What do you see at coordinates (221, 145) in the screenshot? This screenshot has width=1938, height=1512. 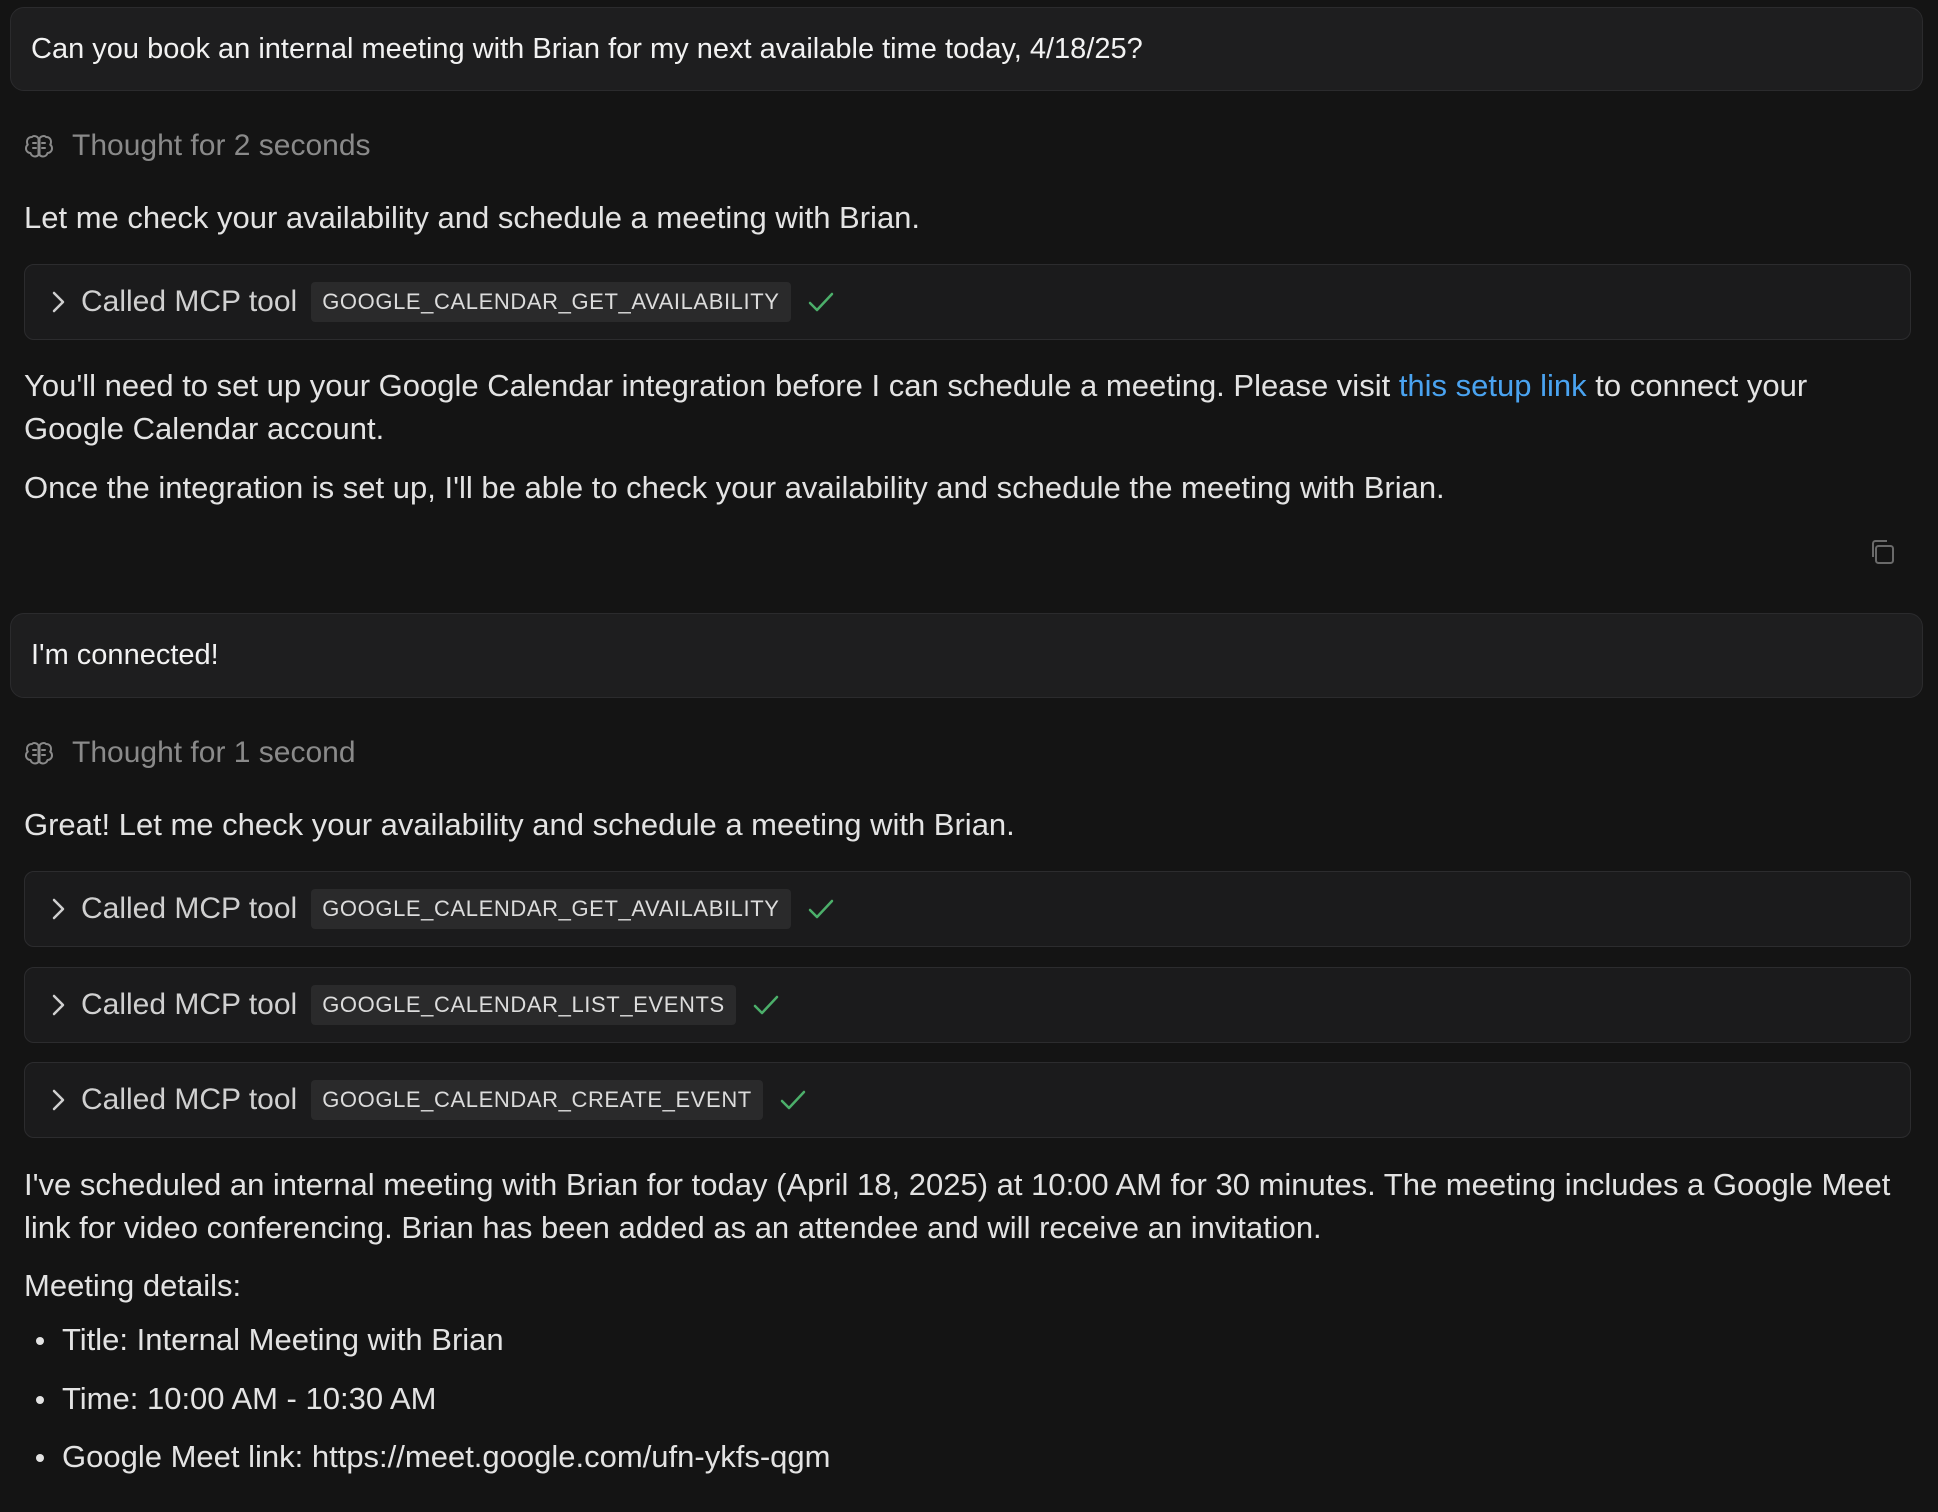 I see `thought-label: Thought for 2 seconds` at bounding box center [221, 145].